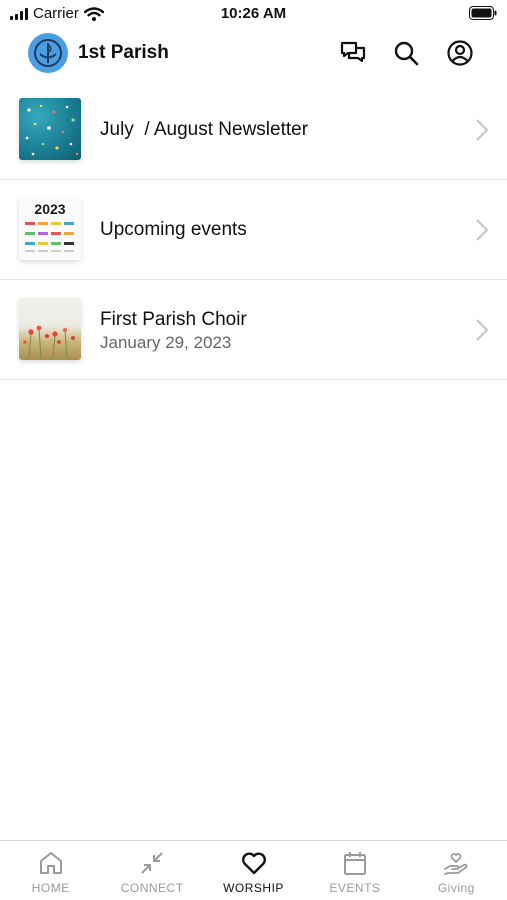 This screenshot has width=507, height=900. I want to click on item-title: July / August Newsletter, so click(204, 129).